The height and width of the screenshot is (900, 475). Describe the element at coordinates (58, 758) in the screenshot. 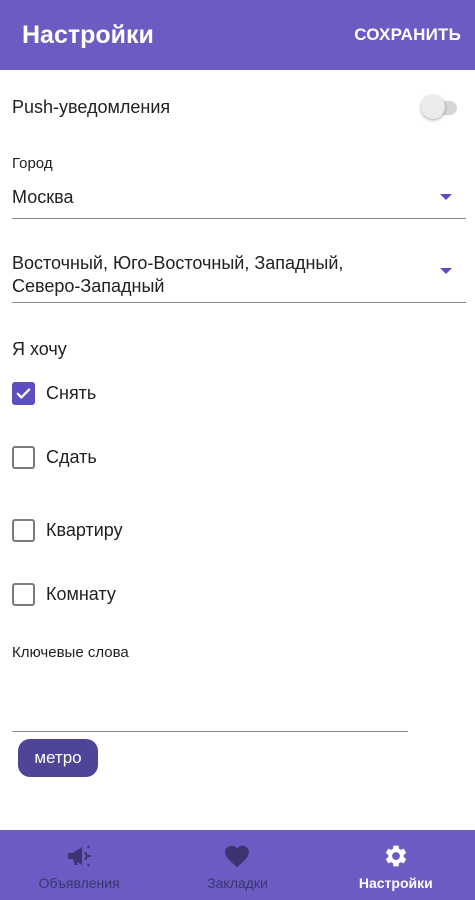

I see `keyword-chip: метро` at that location.